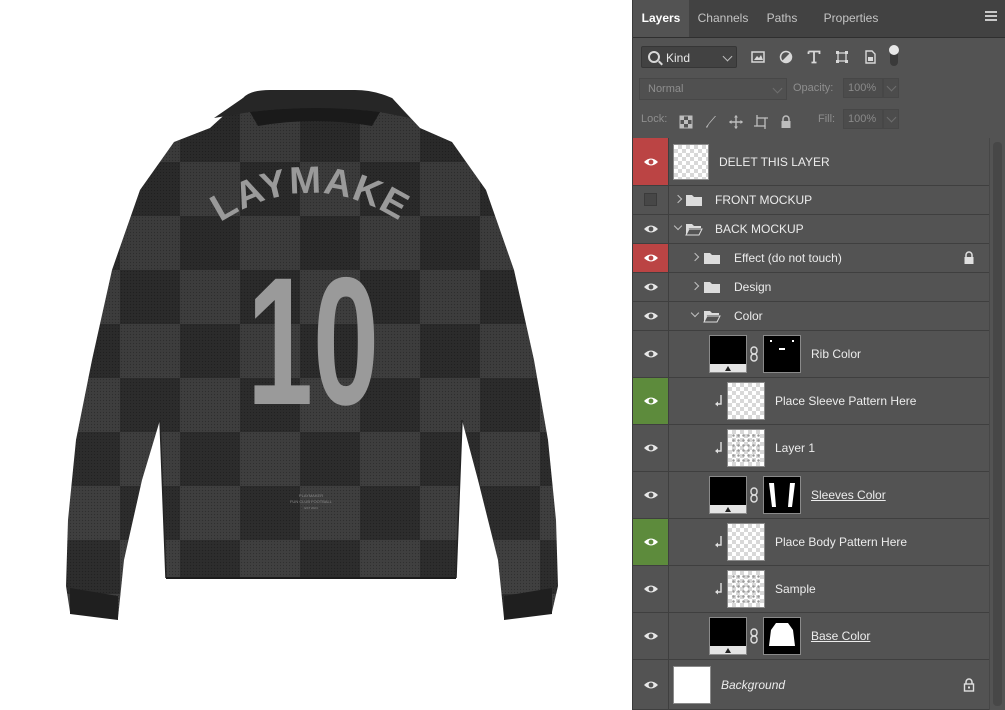 The width and height of the screenshot is (1005, 710). I want to click on layer-row: BACK MOCKUP, so click(811, 229).